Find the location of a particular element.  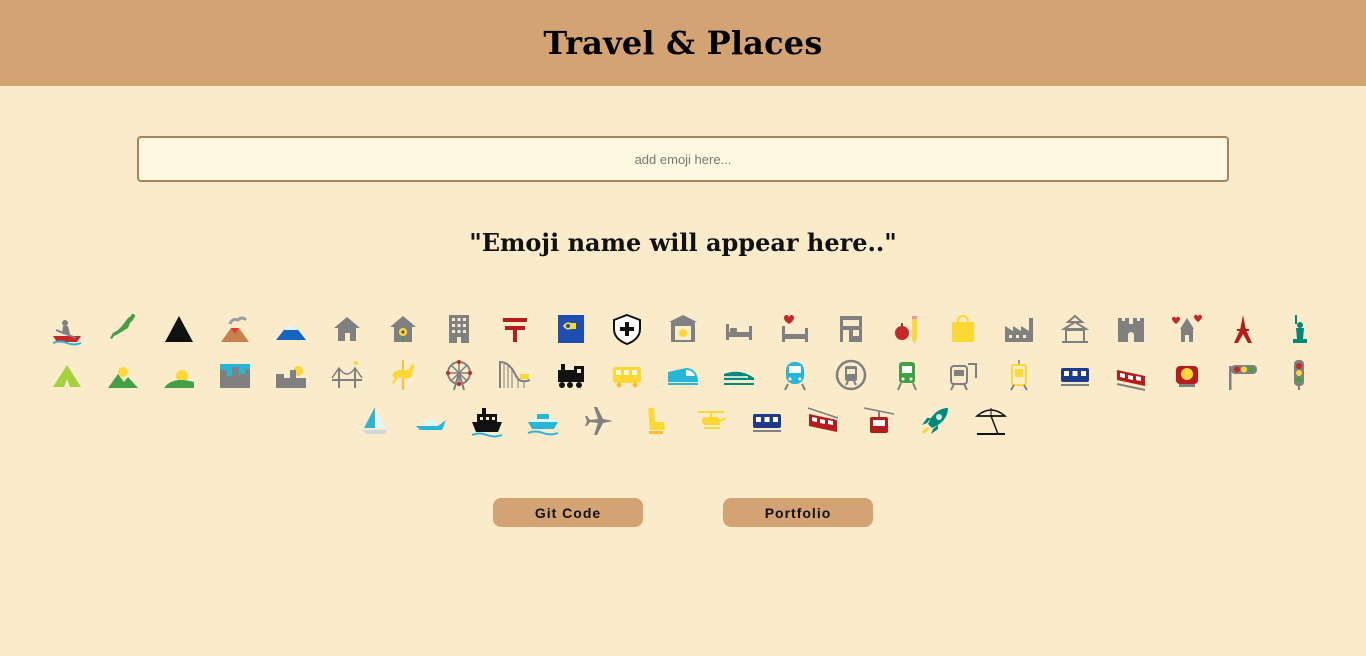

rocket-icon is located at coordinates (935, 421).